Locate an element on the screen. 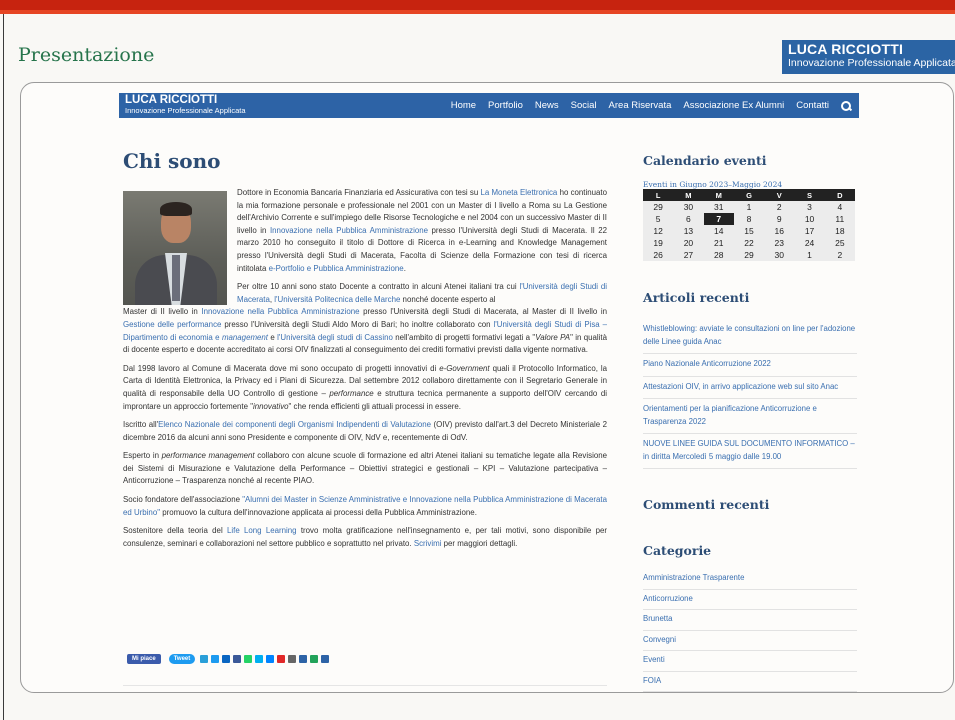 This screenshot has height=720, width=955. nav-link-social: Social is located at coordinates (584, 105).